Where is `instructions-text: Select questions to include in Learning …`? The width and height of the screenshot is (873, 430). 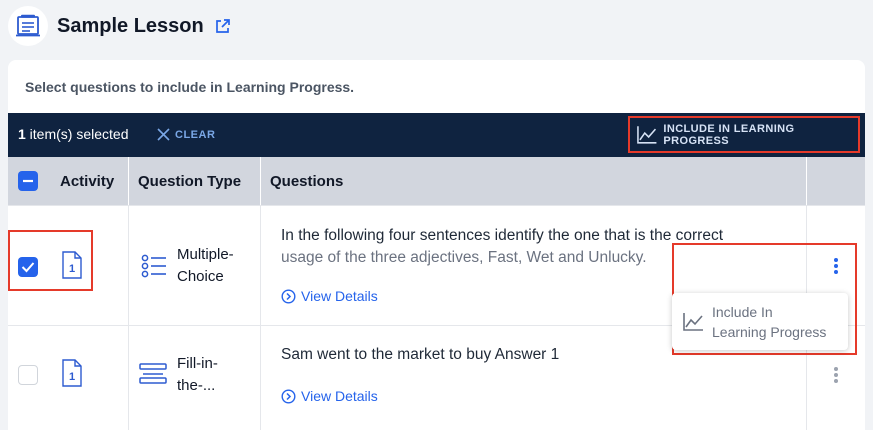 instructions-text: Select questions to include in Learning … is located at coordinates (190, 87).